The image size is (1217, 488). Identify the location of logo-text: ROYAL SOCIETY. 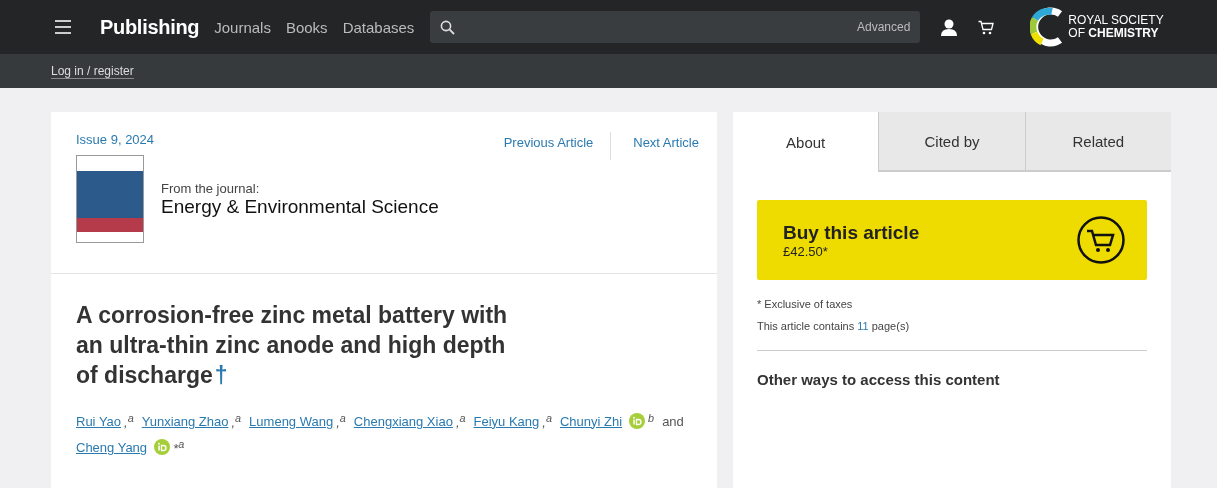
(1116, 20).